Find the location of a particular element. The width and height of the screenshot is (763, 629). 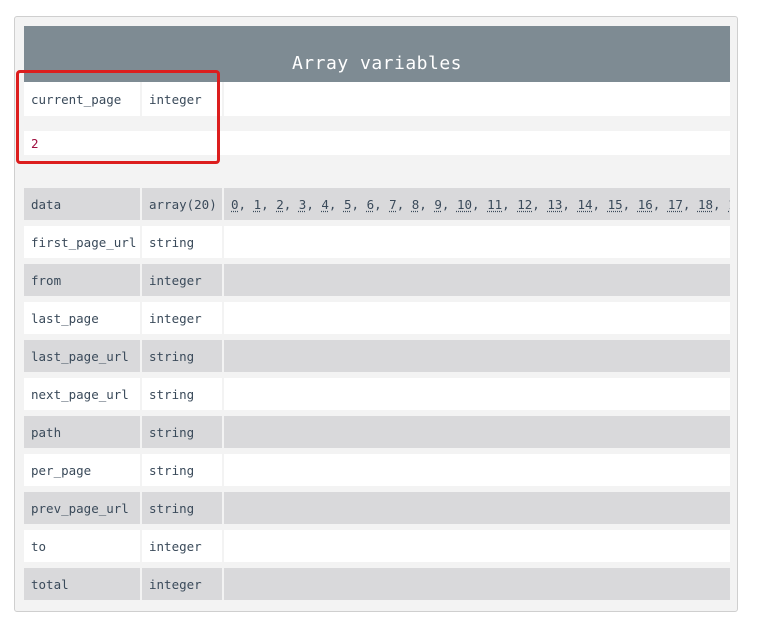

var-value-path is located at coordinates (477, 432).